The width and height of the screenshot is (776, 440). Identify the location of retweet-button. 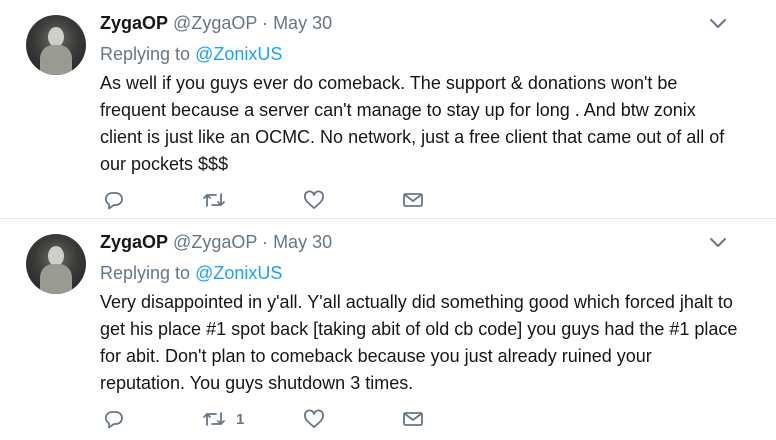
(219, 200).